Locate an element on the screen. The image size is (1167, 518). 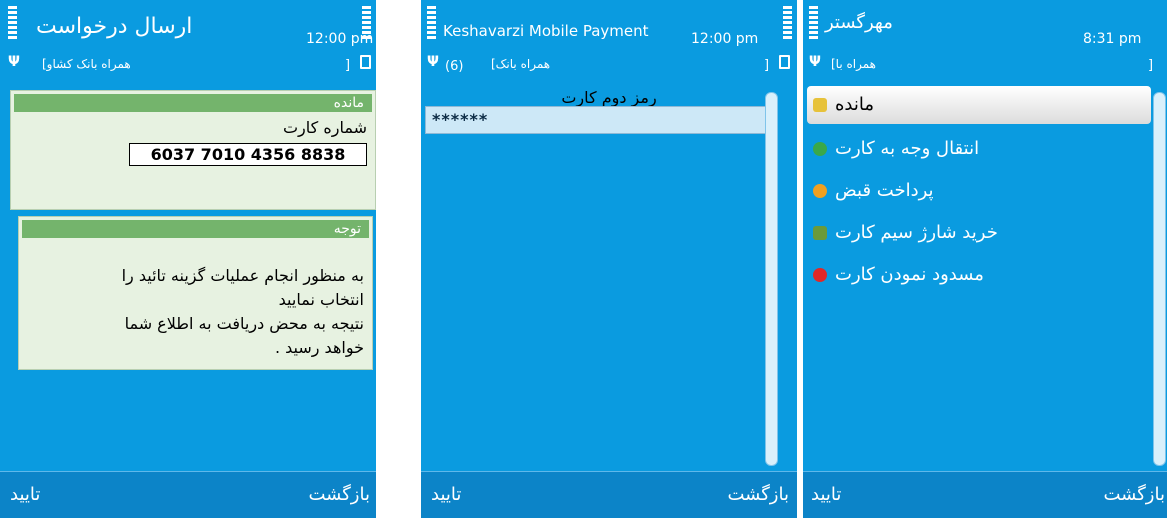
message-count: (6) is located at coordinates (454, 66).